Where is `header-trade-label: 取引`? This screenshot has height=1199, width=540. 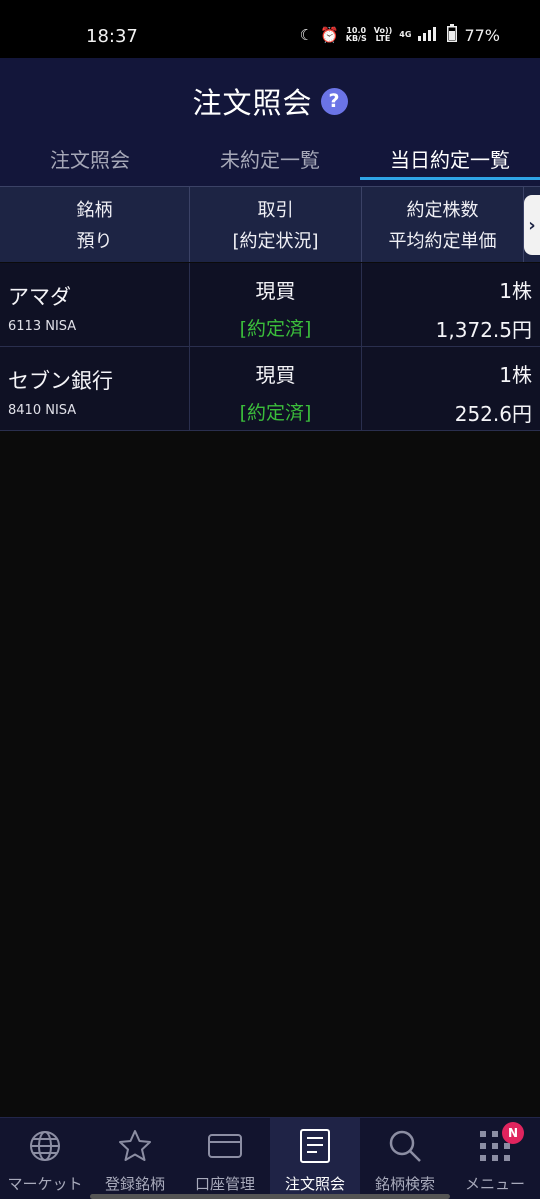 header-trade-label: 取引 is located at coordinates (275, 210).